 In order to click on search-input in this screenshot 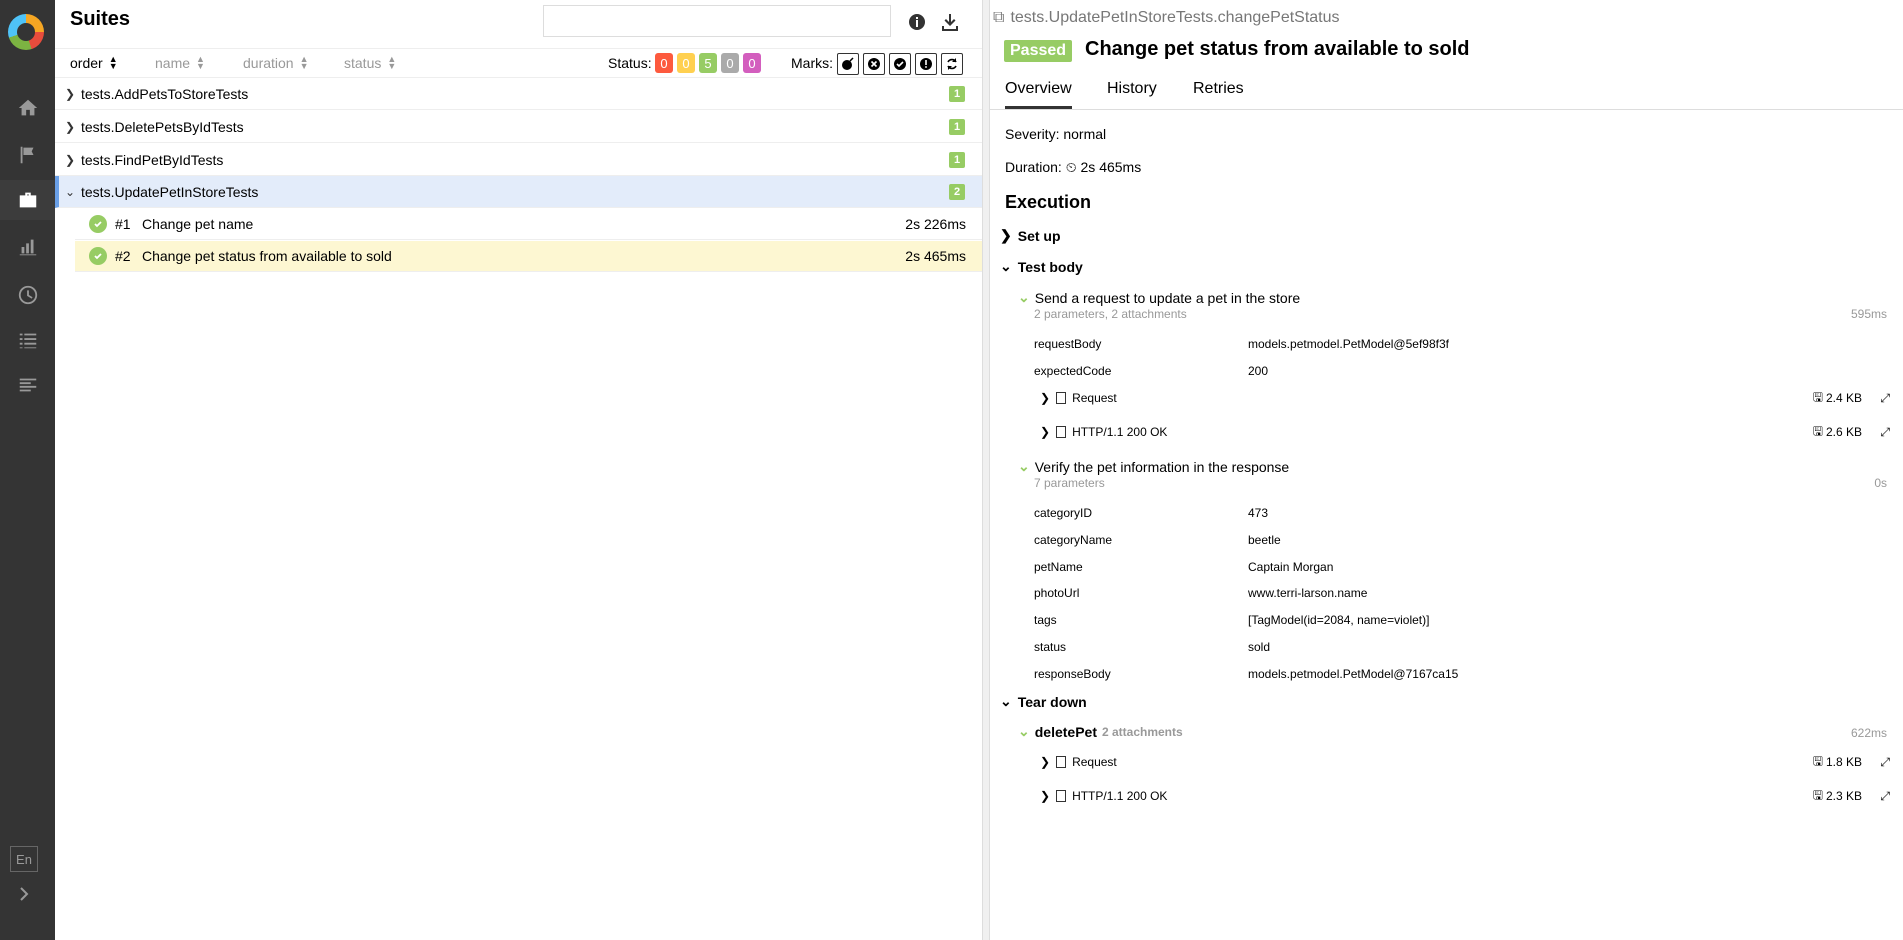, I will do `click(717, 21)`.